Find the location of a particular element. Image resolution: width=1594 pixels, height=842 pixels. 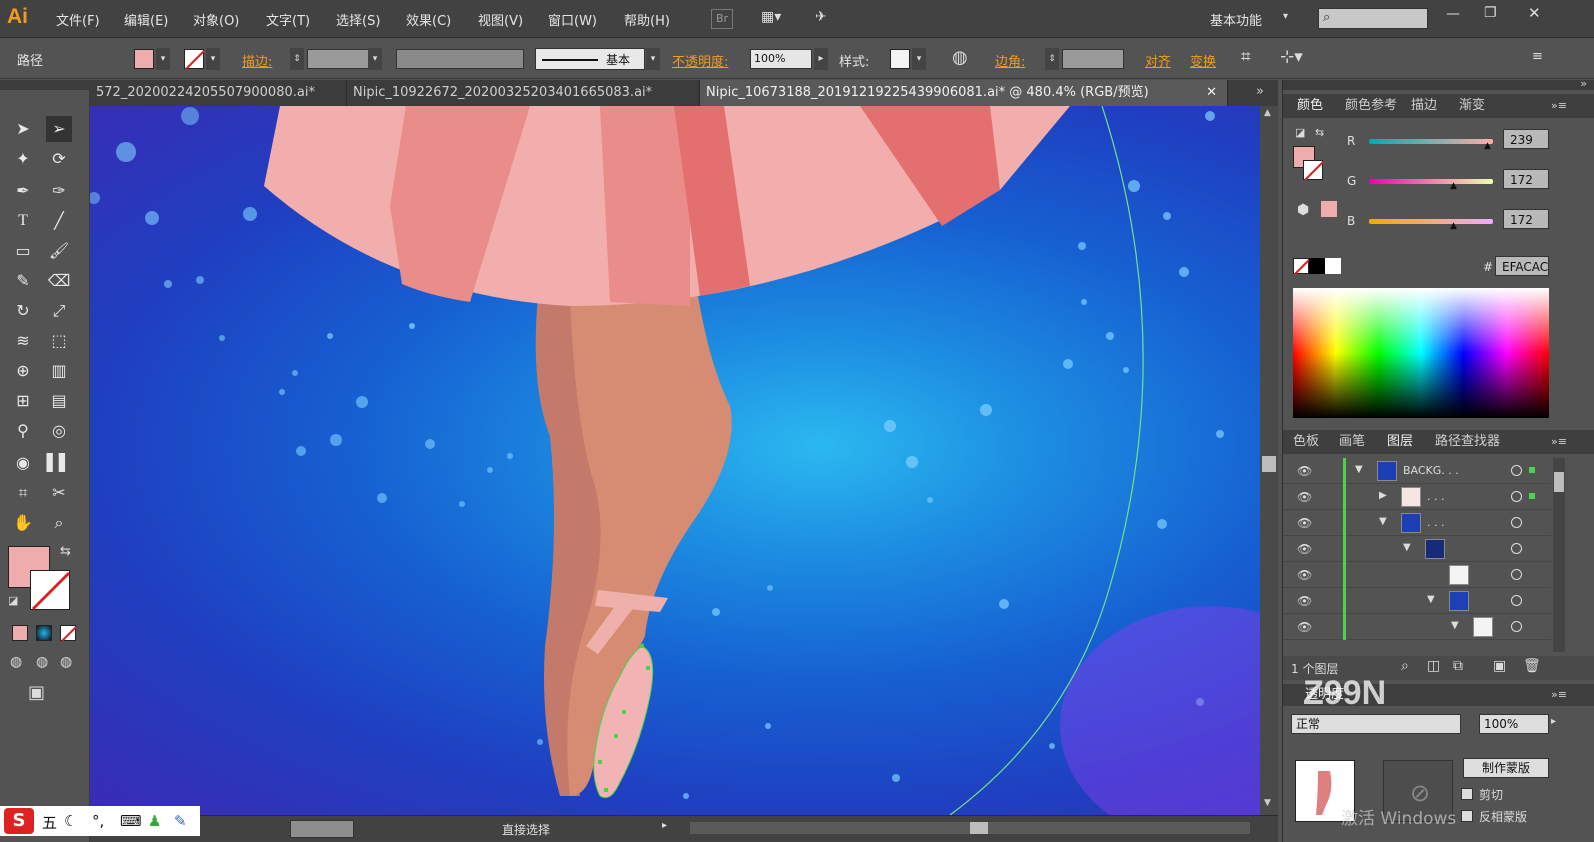

magic-wand-icon: ✦ is located at coordinates (23, 159).